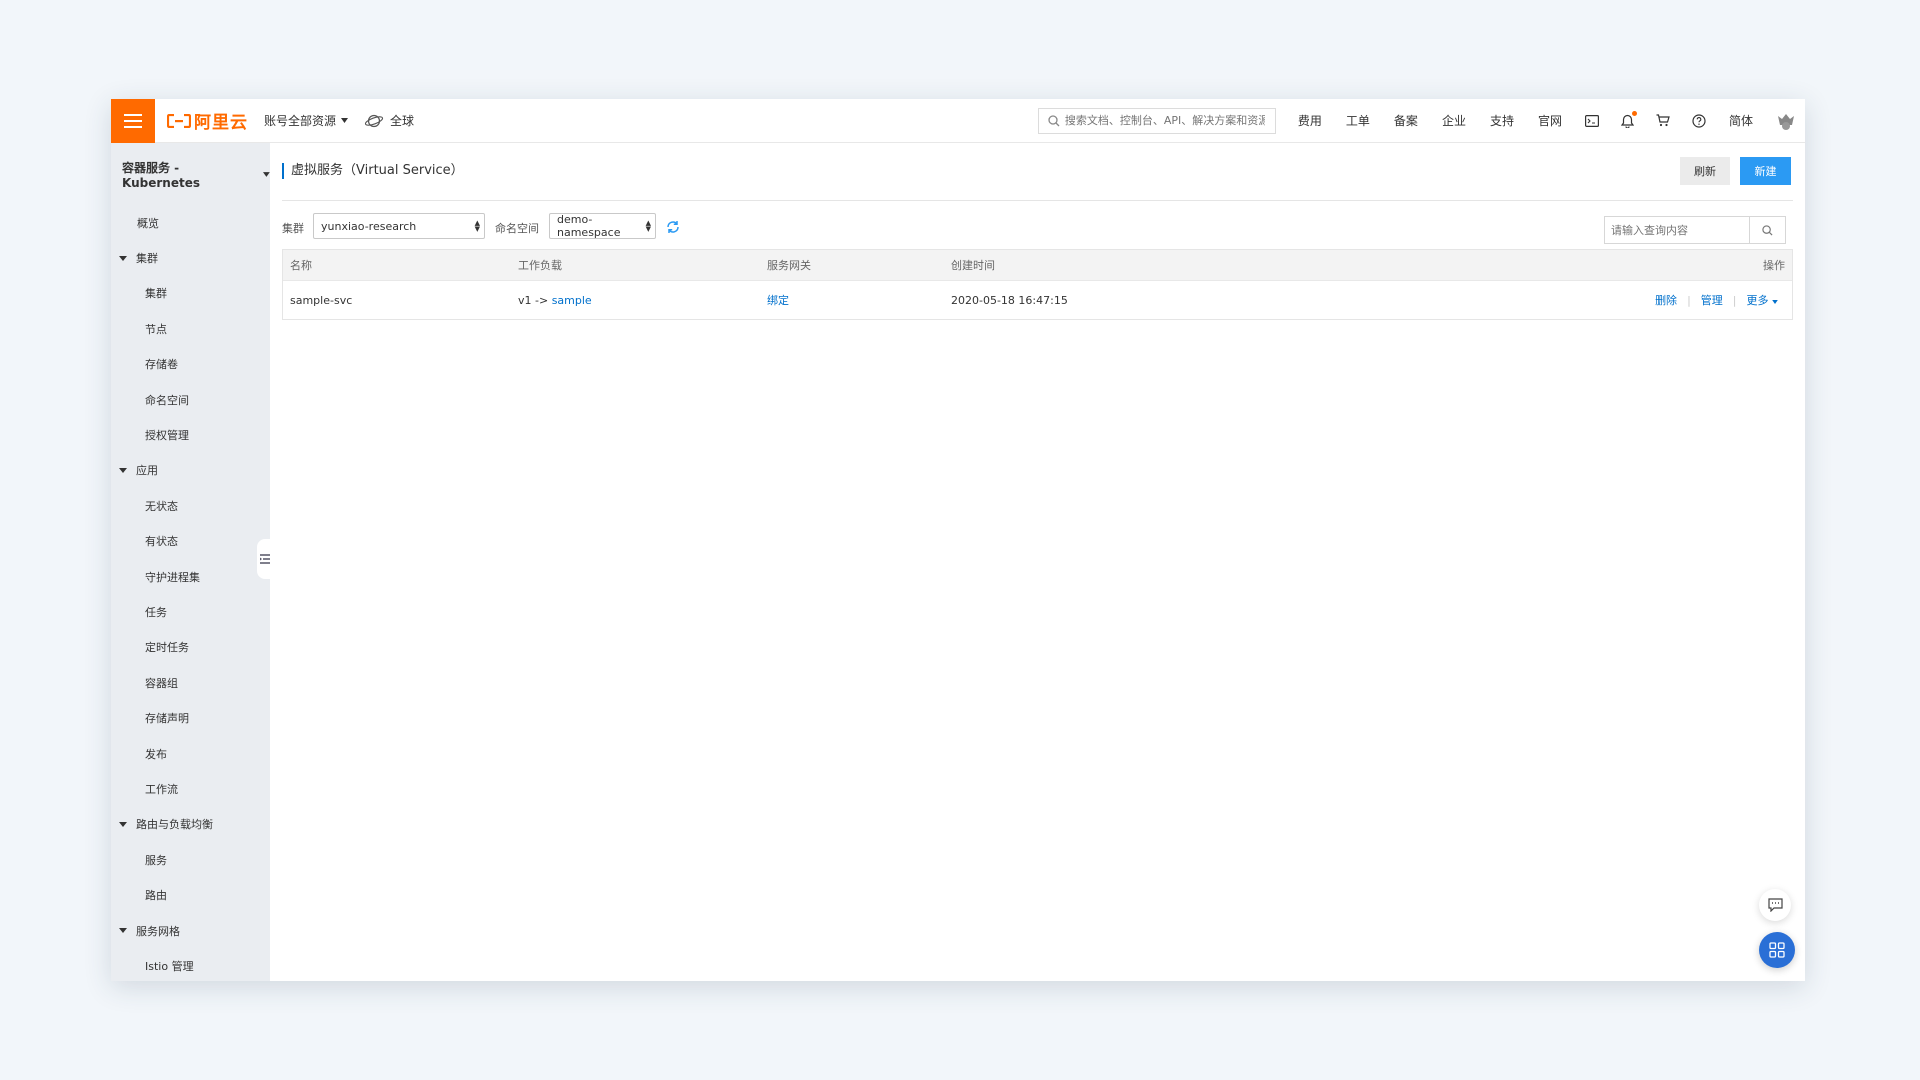 The image size is (1920, 1080). I want to click on manage-link: 管理, so click(1712, 300).